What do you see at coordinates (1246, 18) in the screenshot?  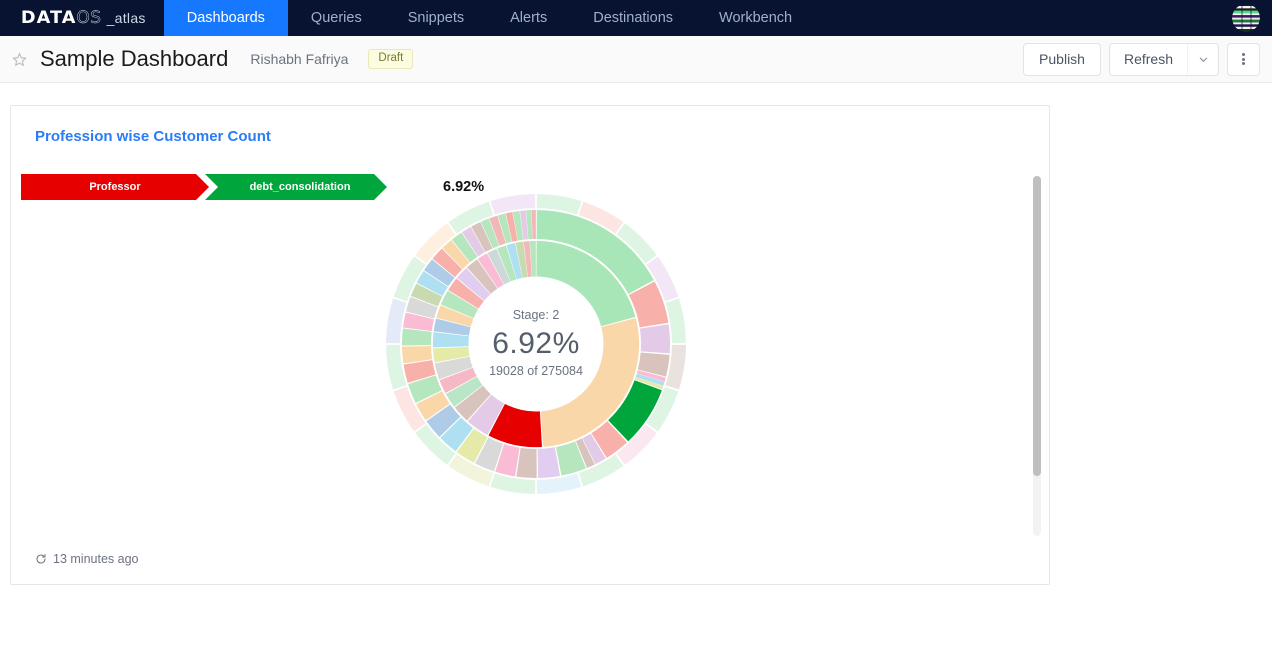 I see `avatar` at bounding box center [1246, 18].